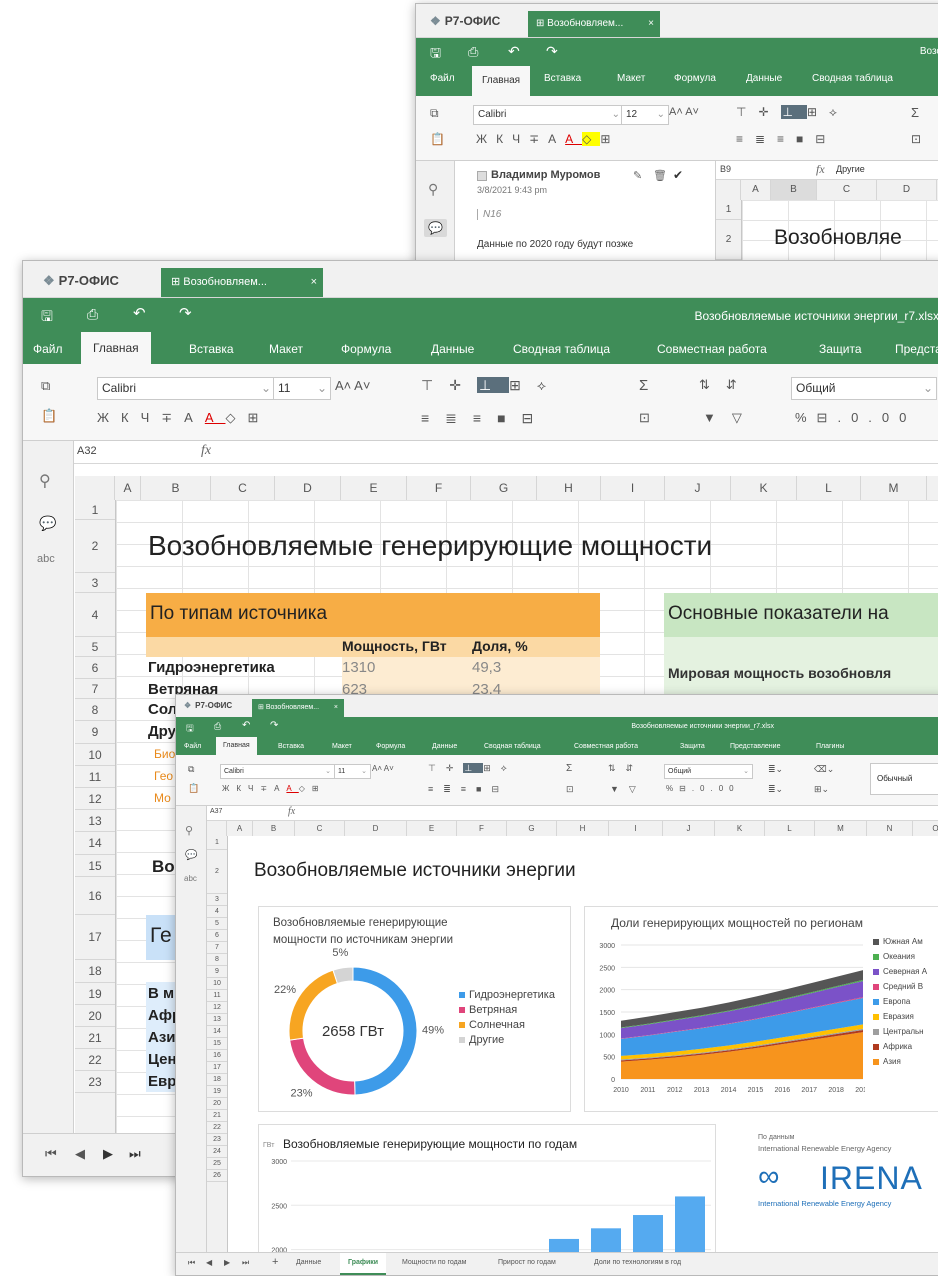  What do you see at coordinates (864, 388) in the screenshot?
I see `number-format-select: Общий ⌄` at bounding box center [864, 388].